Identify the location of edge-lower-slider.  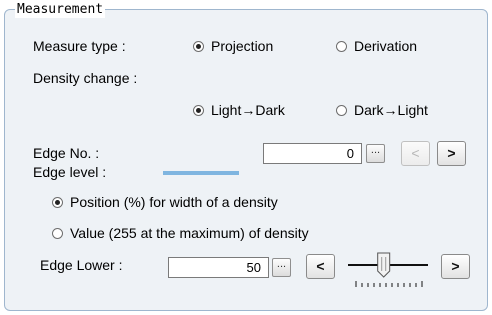
(388, 267).